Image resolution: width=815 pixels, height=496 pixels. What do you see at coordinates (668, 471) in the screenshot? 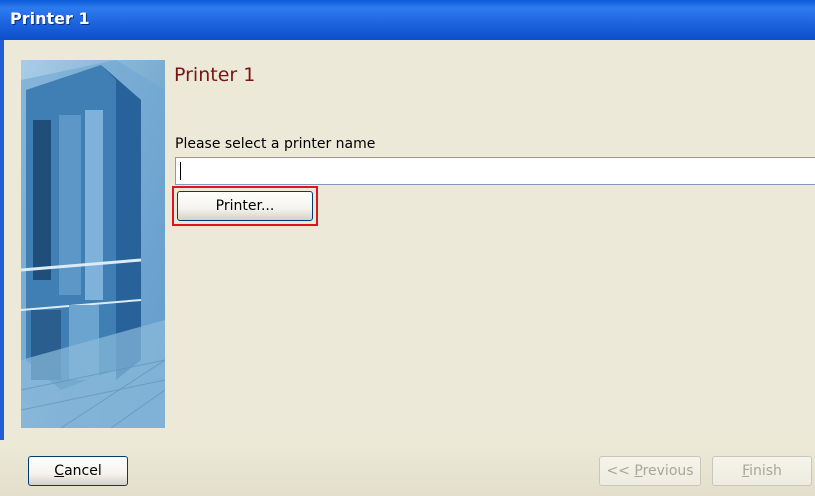
I see `previous-label-rest: revious` at bounding box center [668, 471].